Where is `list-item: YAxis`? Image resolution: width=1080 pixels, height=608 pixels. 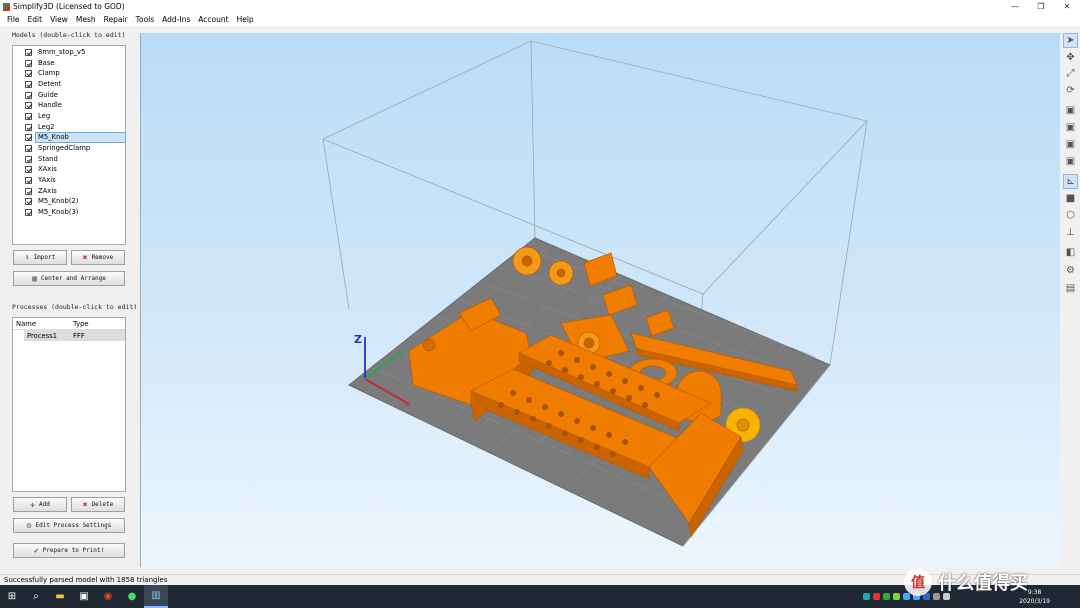
list-item: YAxis is located at coordinates (69, 180).